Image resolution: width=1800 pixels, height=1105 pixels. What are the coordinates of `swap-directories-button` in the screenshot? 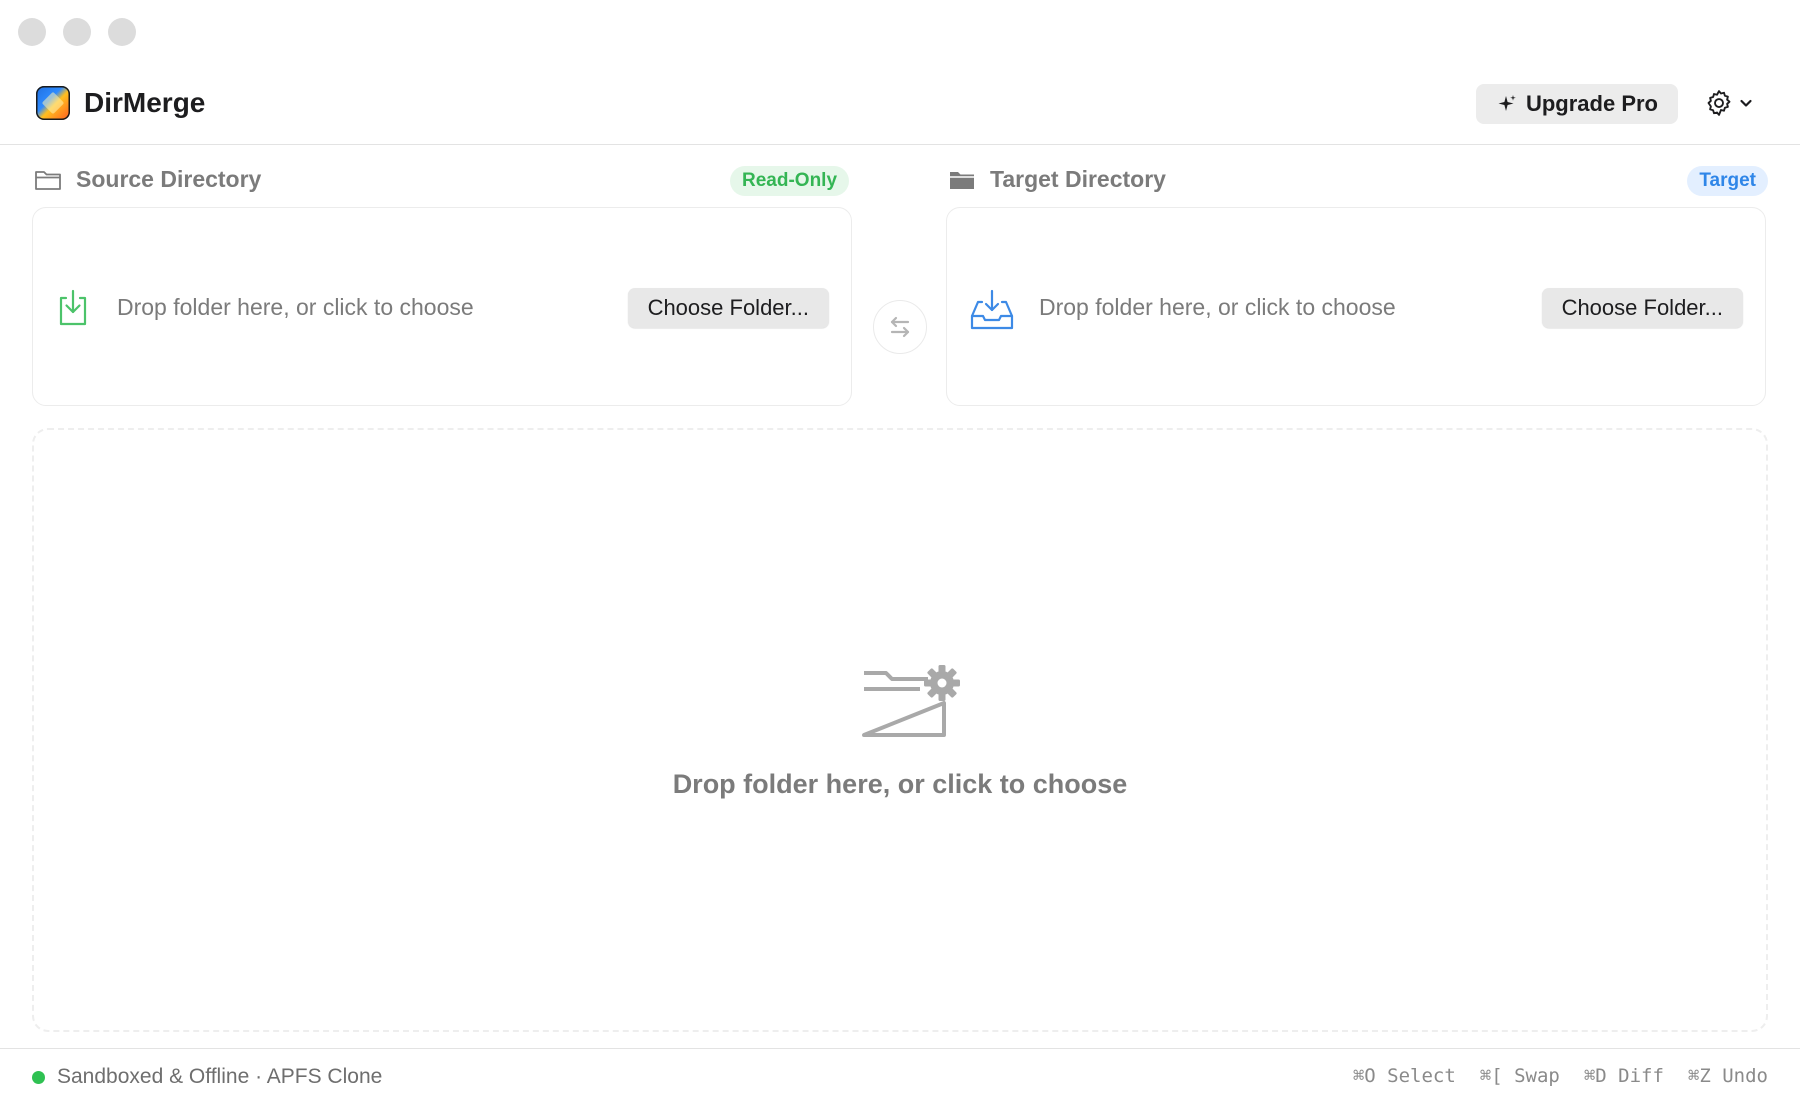 It's located at (900, 327).